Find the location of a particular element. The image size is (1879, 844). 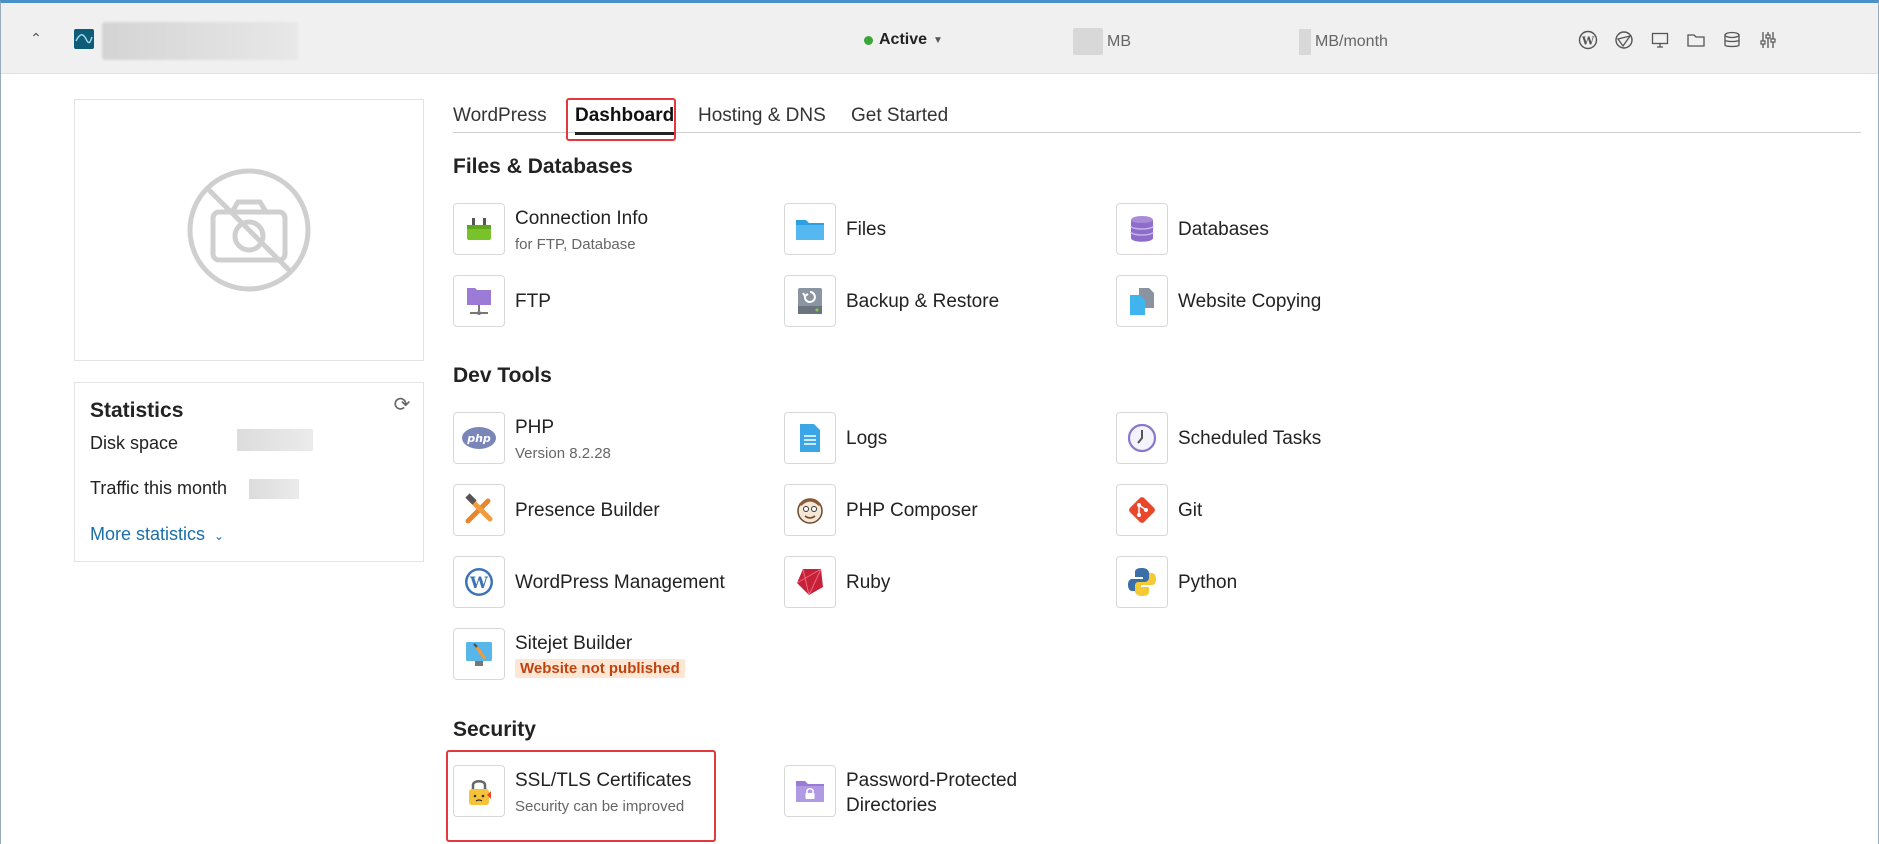

tile-ruby: Ruby is located at coordinates (944, 584).